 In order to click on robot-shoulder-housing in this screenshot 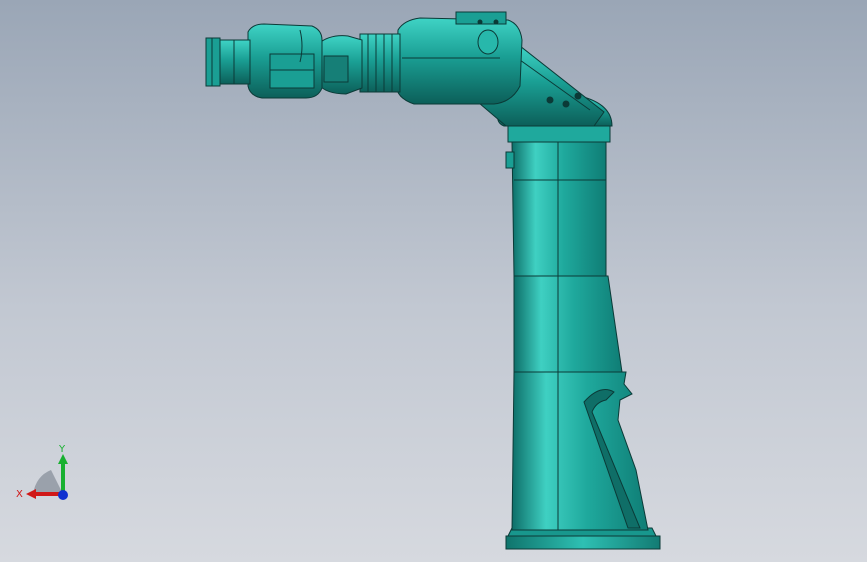, I will do `click(559, 134)`.